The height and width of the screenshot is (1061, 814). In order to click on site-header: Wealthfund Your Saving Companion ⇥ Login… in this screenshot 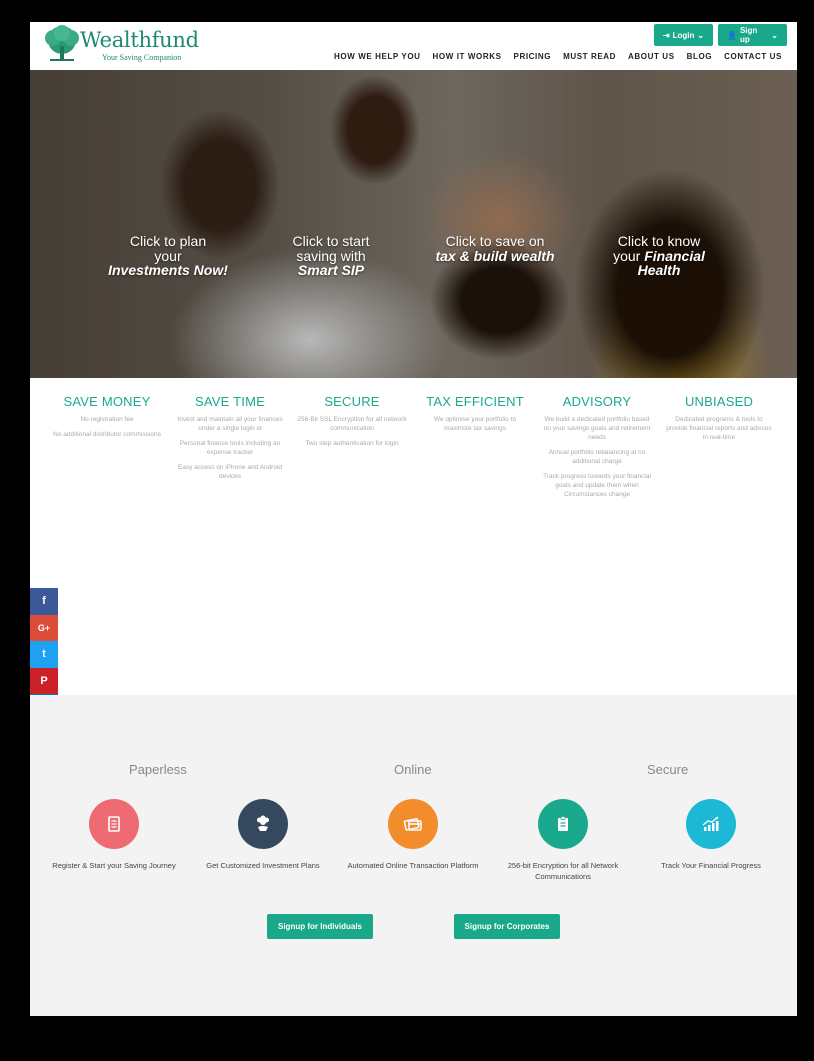, I will do `click(413, 46)`.